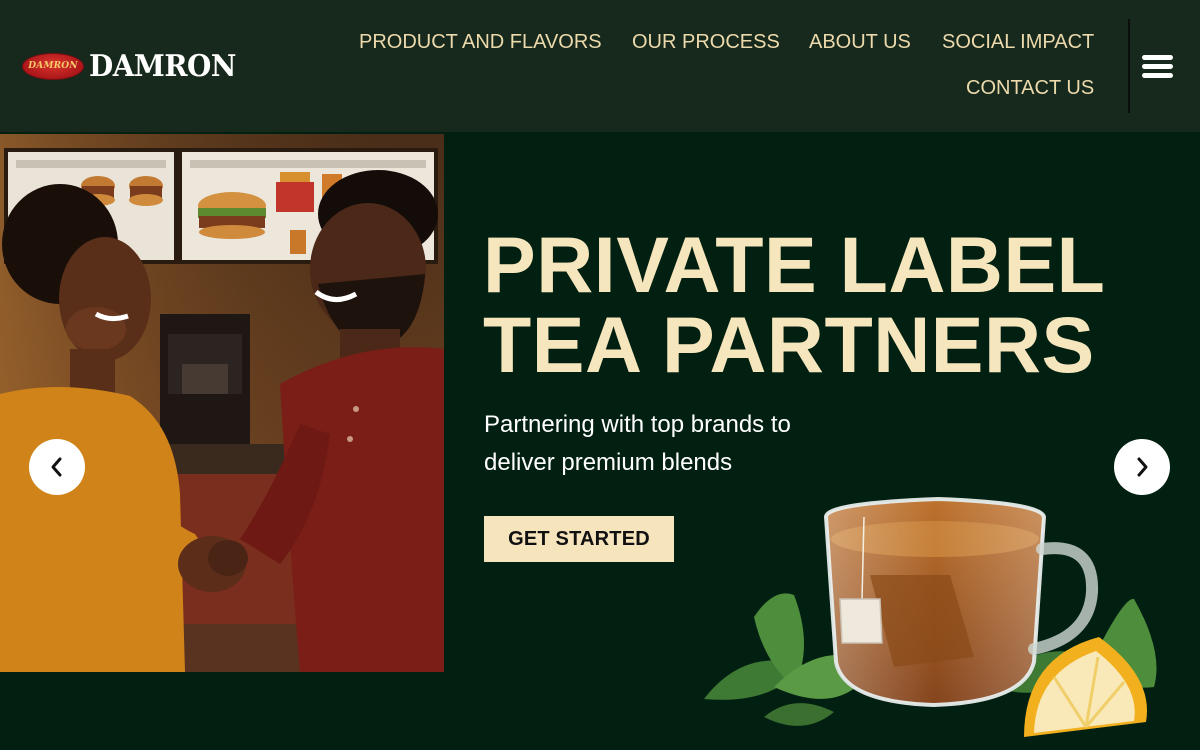  I want to click on nav-item-product-and-flavors: PRODUCT AND FLAVORS, so click(480, 42).